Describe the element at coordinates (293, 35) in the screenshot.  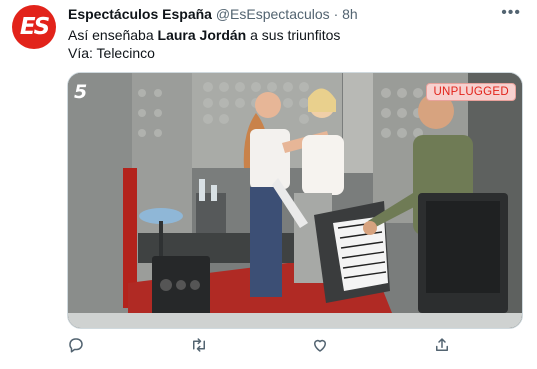
I see `text-suffix: a sus triunfitos` at that location.